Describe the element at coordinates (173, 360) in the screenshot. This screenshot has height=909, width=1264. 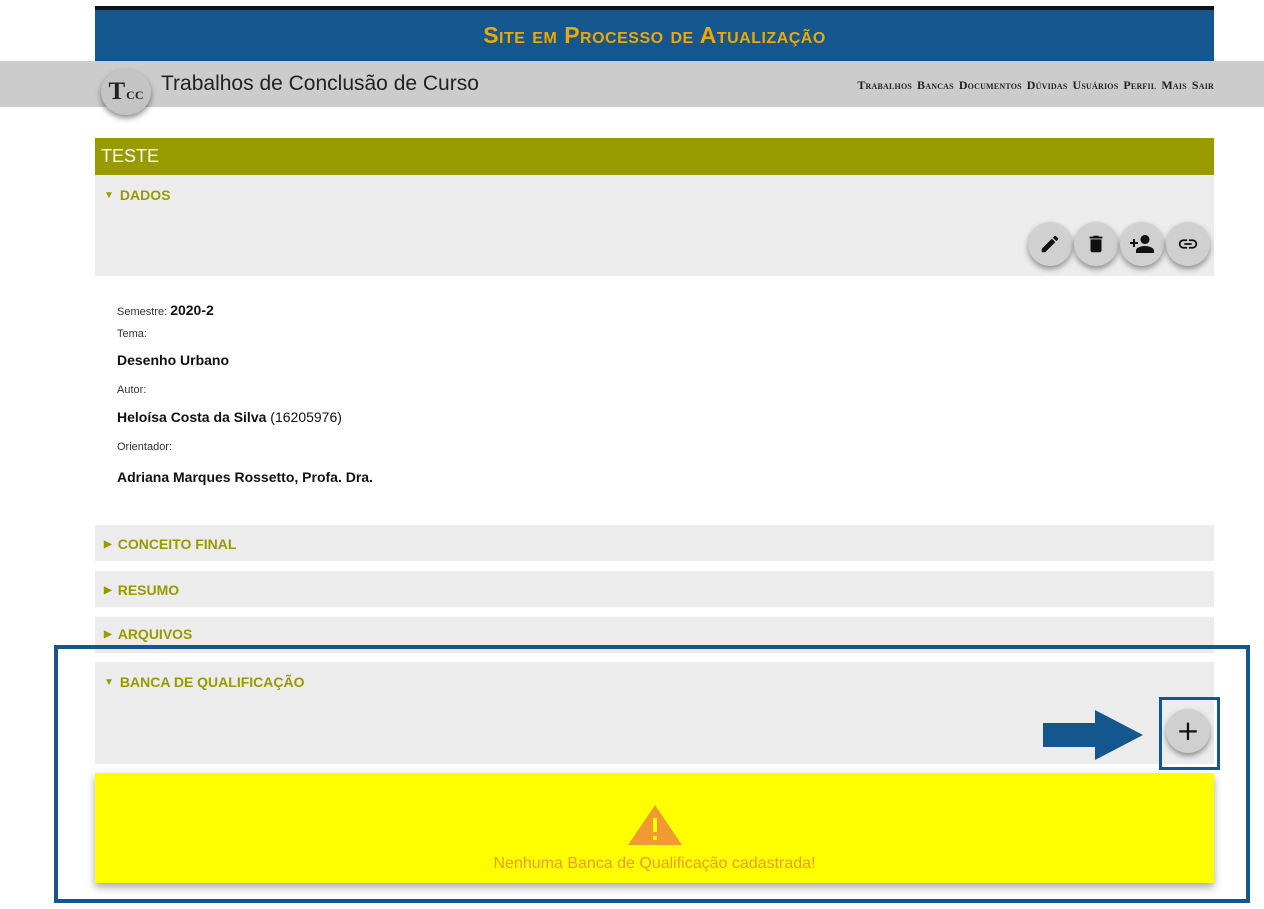
I see `tema-value: Desenho Urbano` at that location.